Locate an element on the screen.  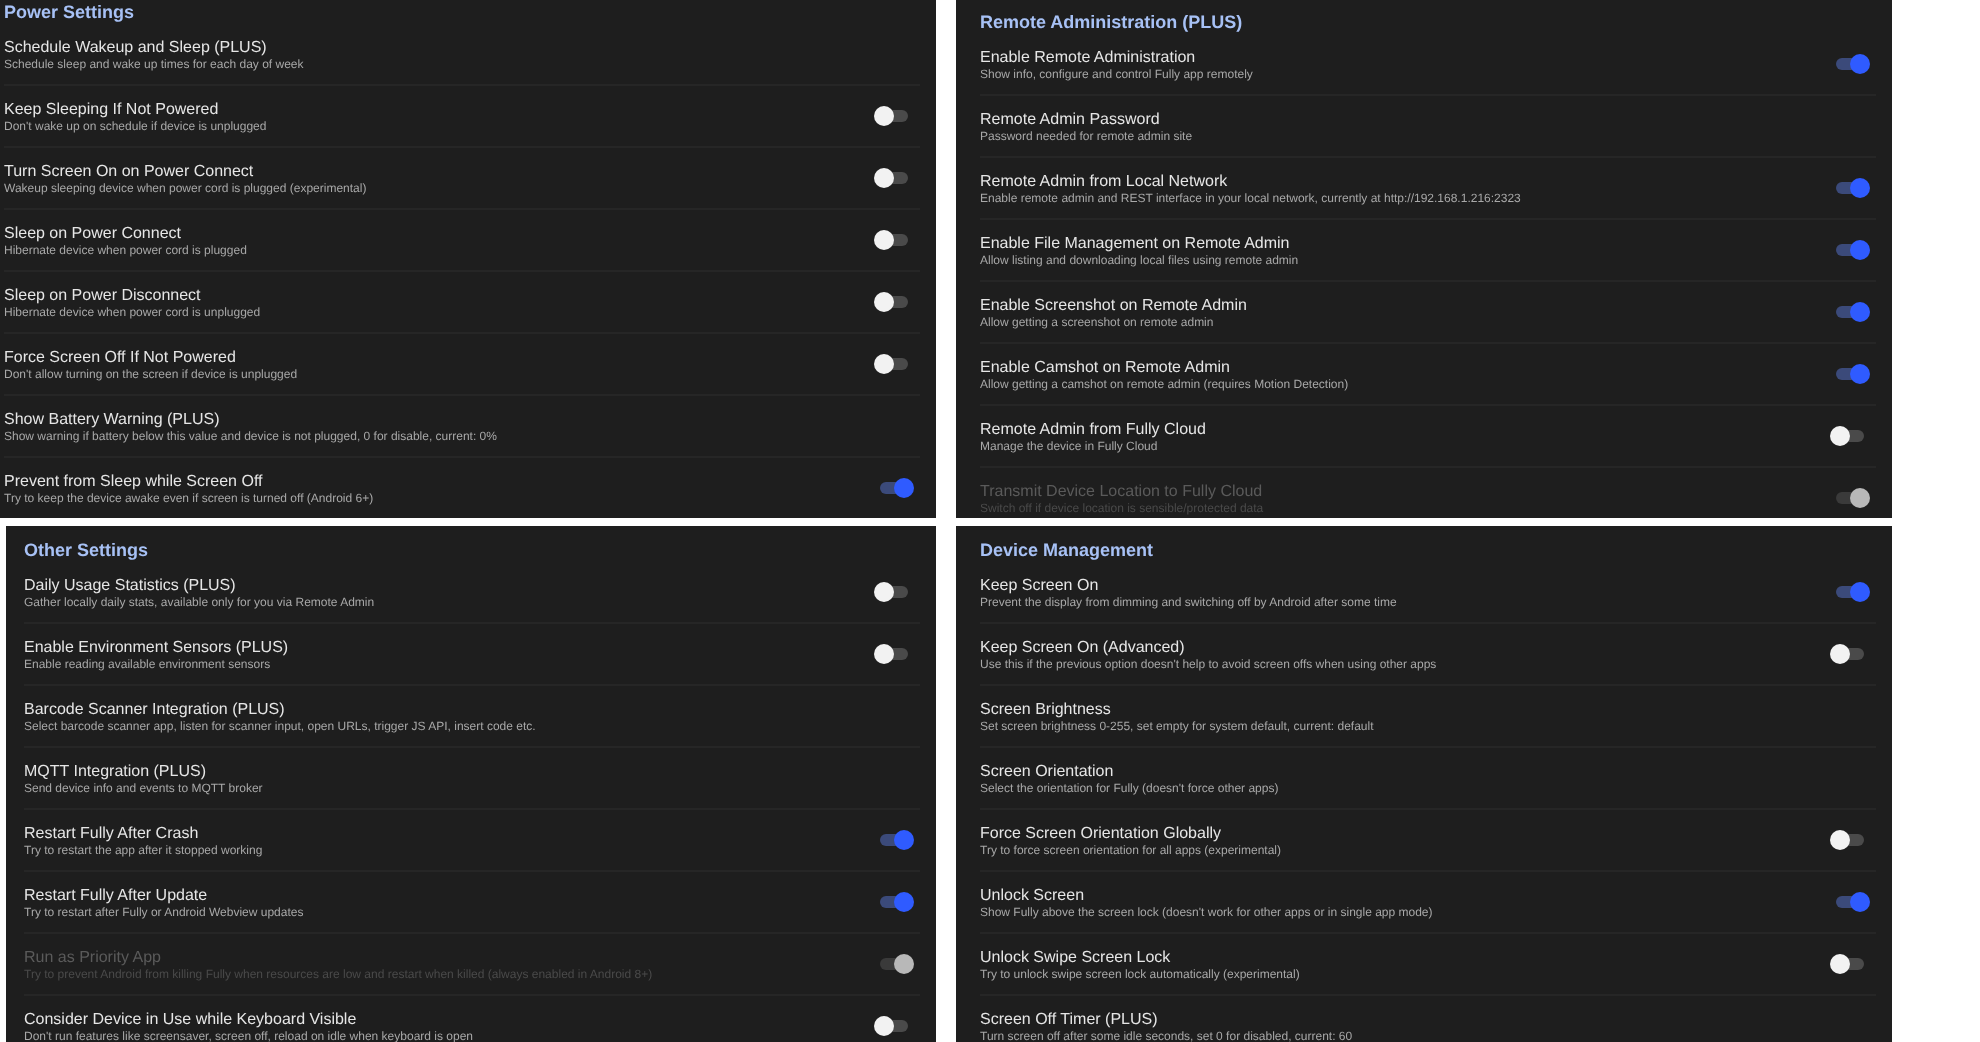
setting-title: Enable Remote Administration is located at coordinates (1088, 56).